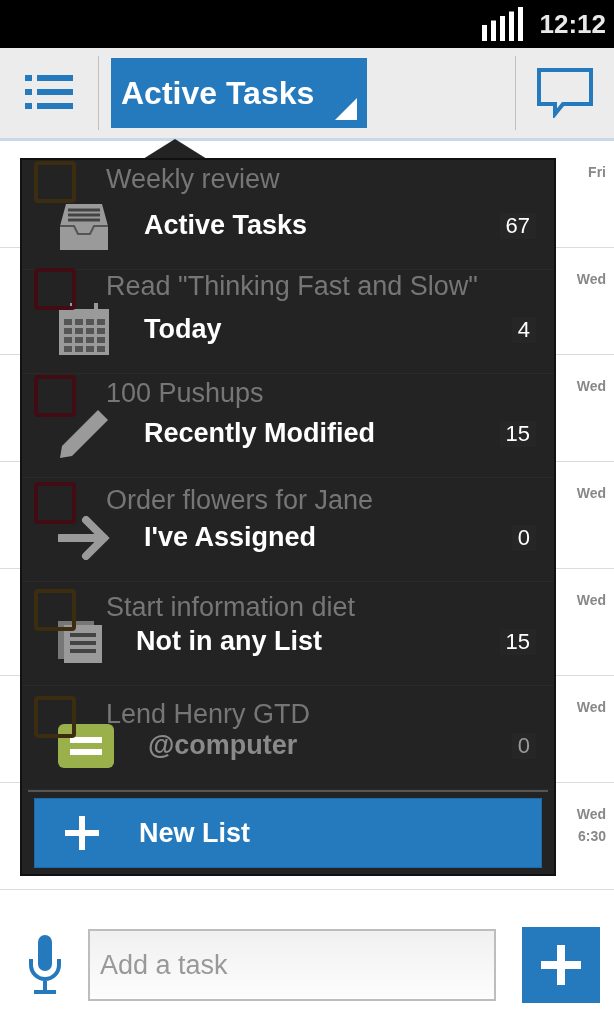 This screenshot has height=1024, width=614. I want to click on task-title: Lend Henry GTD, so click(209, 714).